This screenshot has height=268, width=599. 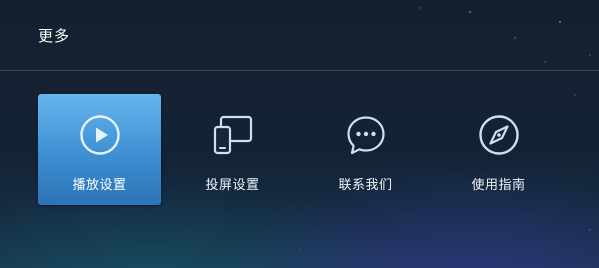 I want to click on menu-tile-contact-us: 联系我们, so click(x=365, y=149).